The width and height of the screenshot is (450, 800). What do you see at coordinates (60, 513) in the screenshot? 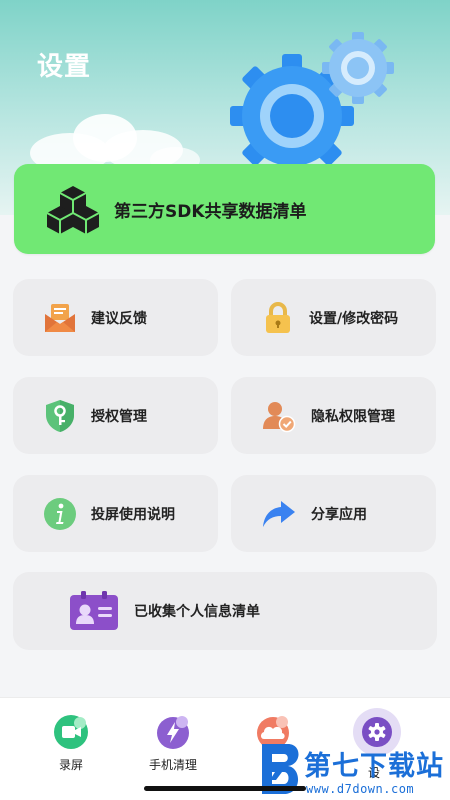
I see `info-icon` at bounding box center [60, 513].